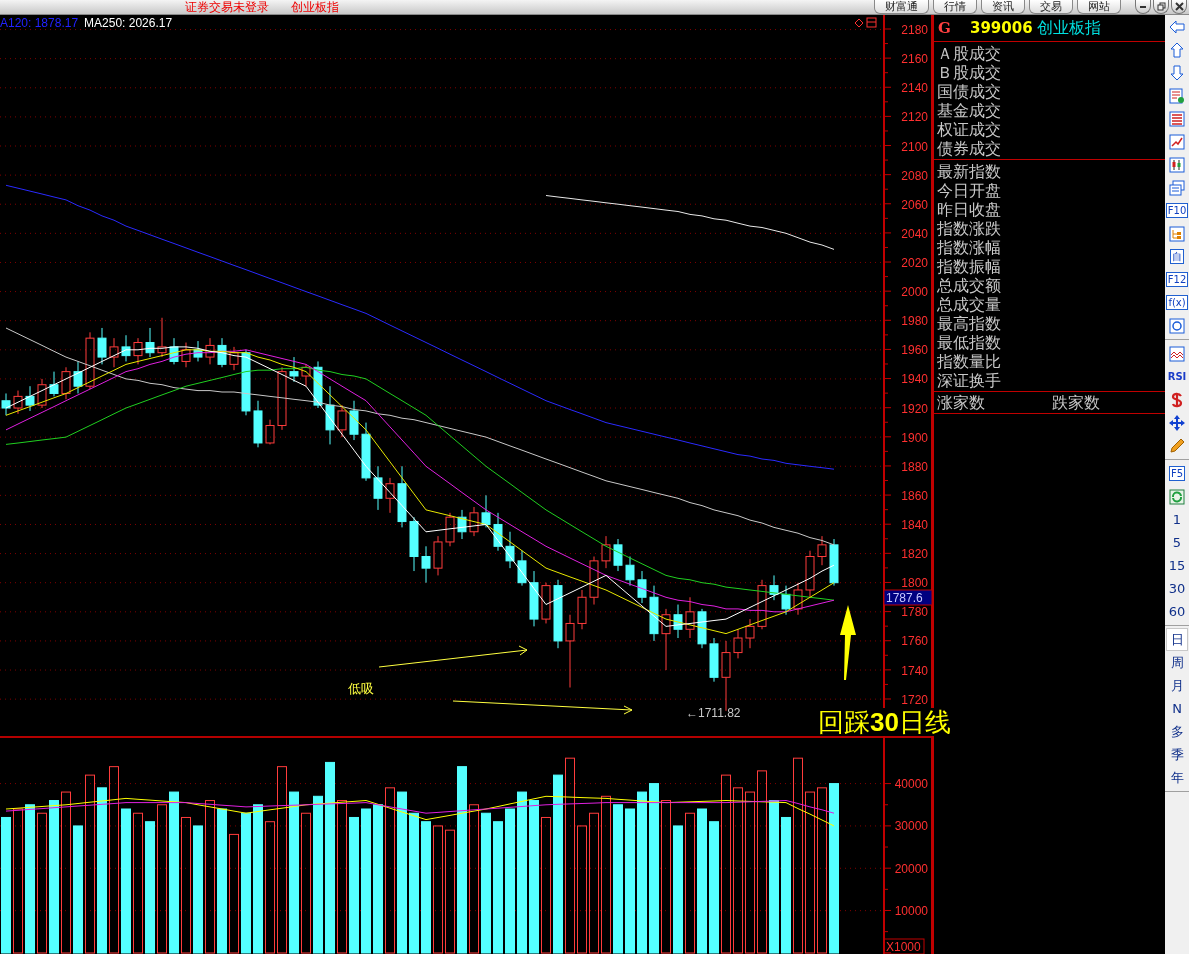 This screenshot has height=954, width=1189. I want to click on close-button, so click(1179, 7).